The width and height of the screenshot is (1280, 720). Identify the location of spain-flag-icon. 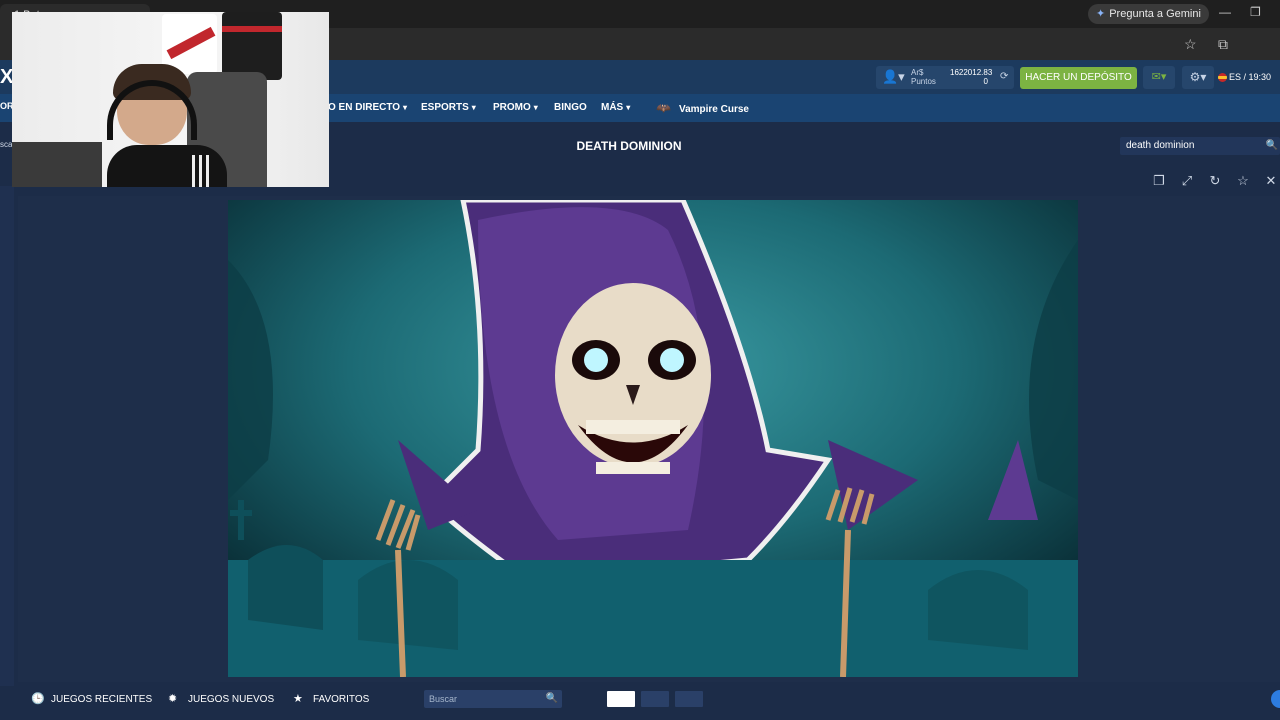
(1222, 78).